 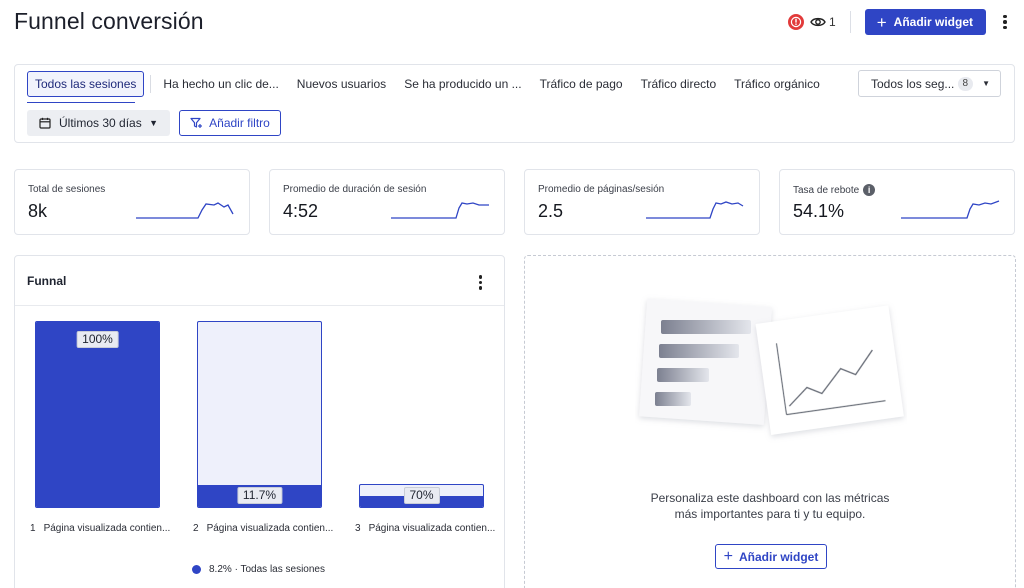 I want to click on kpi-label: Total de sesiones, so click(x=67, y=189).